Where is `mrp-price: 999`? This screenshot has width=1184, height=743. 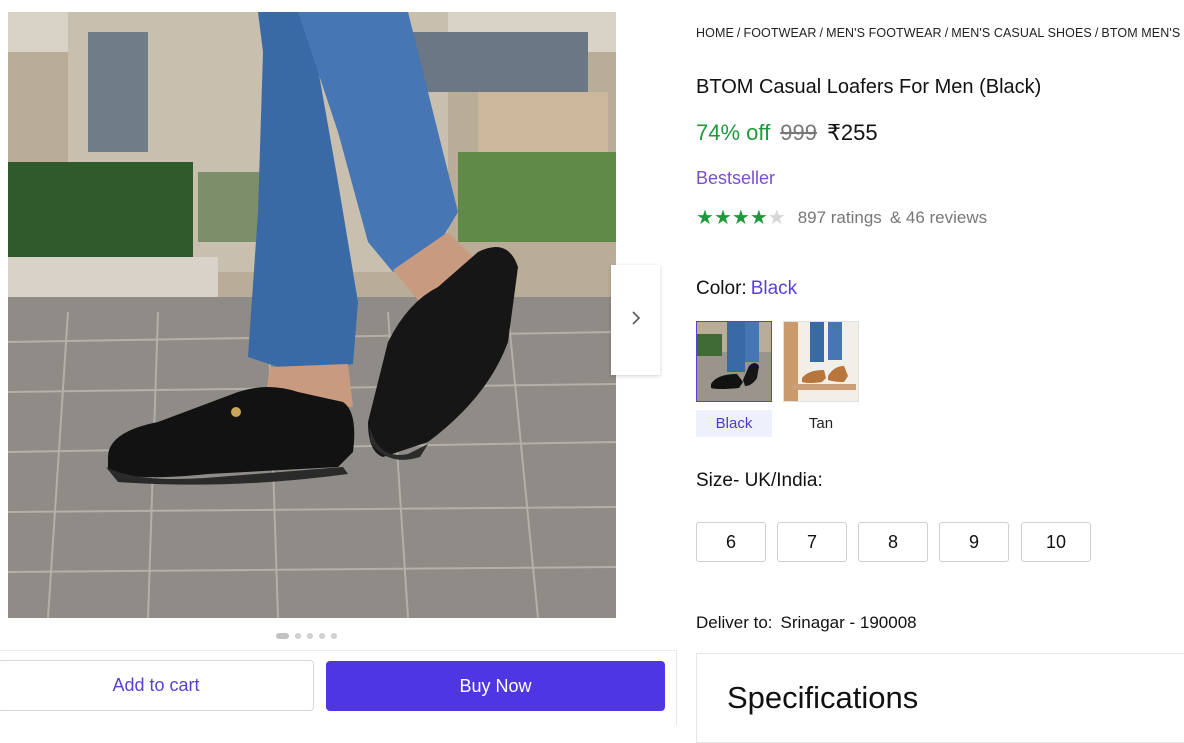 mrp-price: 999 is located at coordinates (798, 132).